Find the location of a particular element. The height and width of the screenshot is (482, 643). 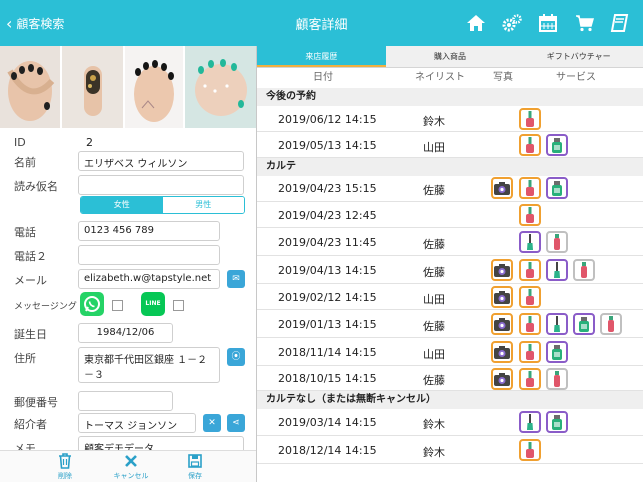

whatsapp-checkbox is located at coordinates (117, 305).